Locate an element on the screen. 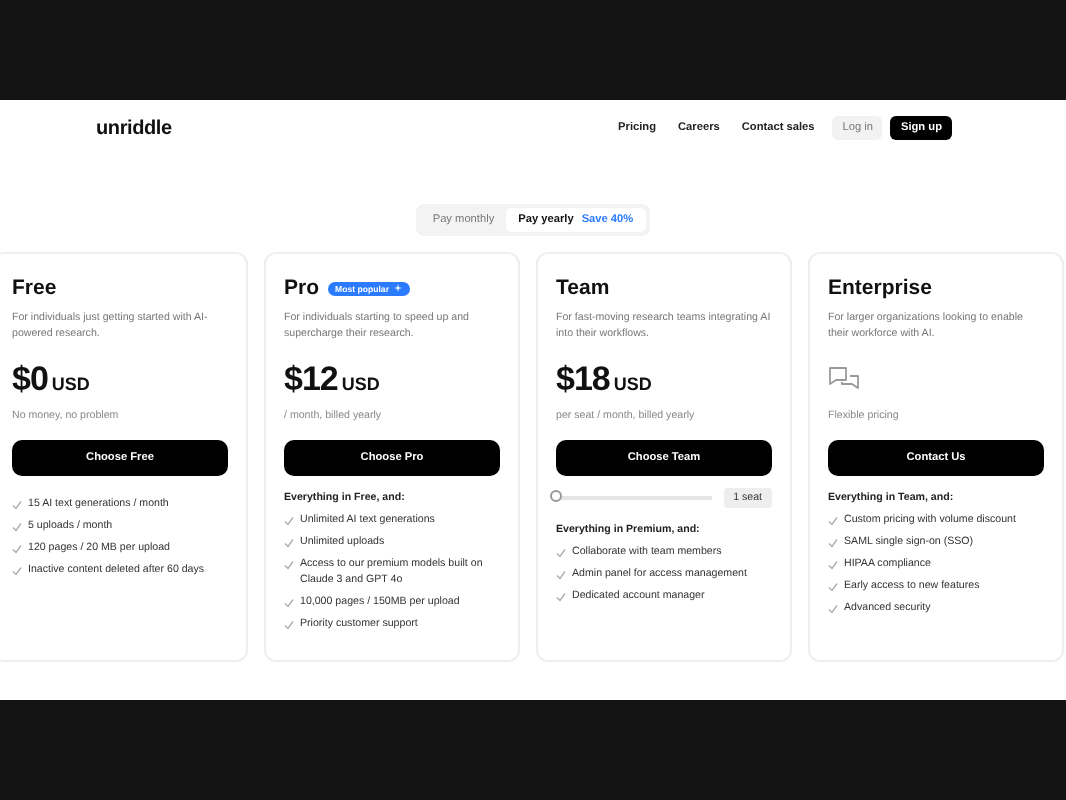 The height and width of the screenshot is (800, 1066). plan-price: $18 is located at coordinates (583, 380).